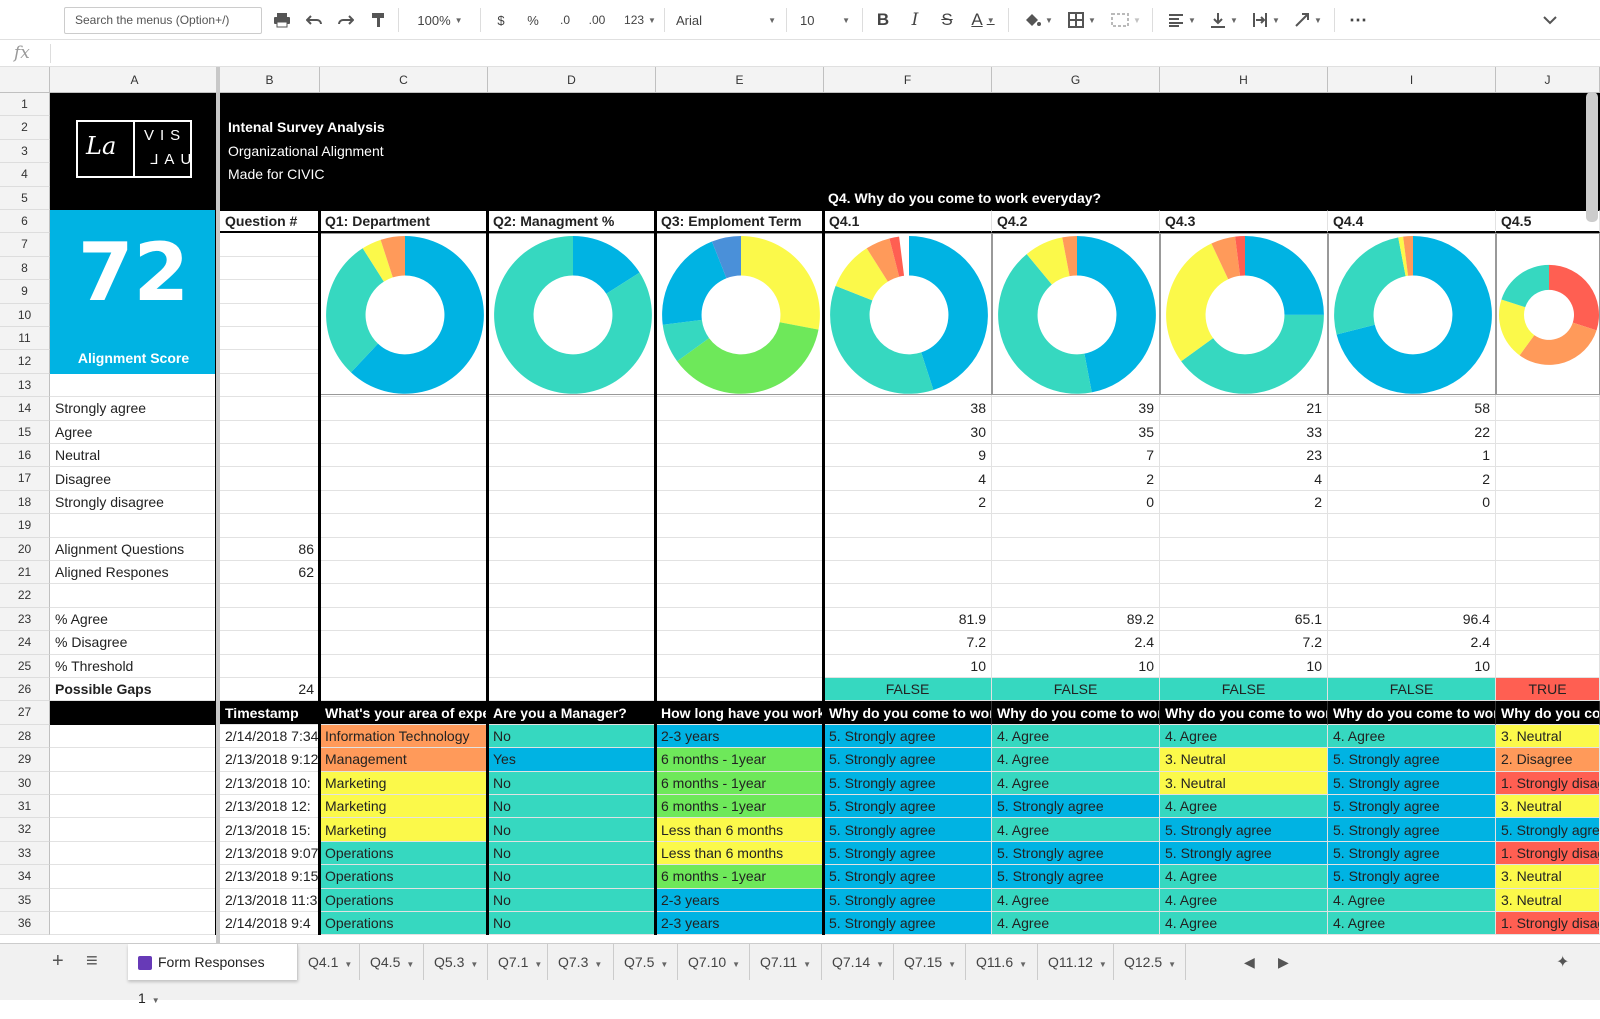 This screenshot has height=1019, width=1600. I want to click on row-header-23: 23, so click(25, 619).